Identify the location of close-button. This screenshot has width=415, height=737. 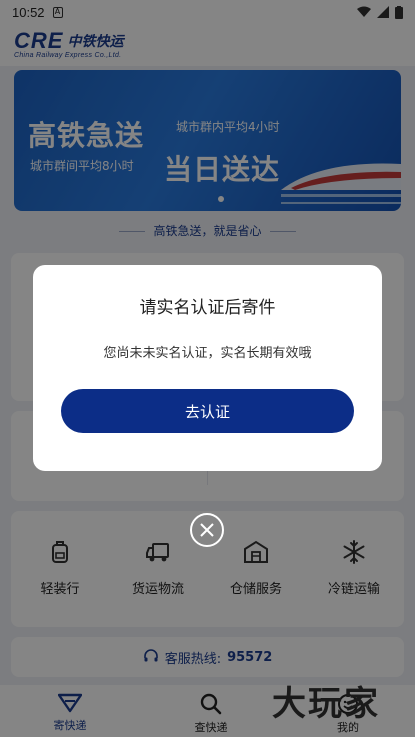
(207, 530).